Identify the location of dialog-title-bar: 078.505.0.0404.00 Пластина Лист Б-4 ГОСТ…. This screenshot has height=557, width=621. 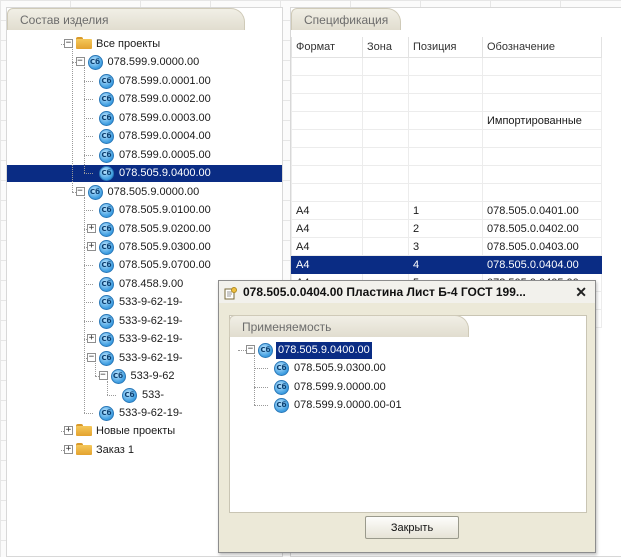
(407, 292).